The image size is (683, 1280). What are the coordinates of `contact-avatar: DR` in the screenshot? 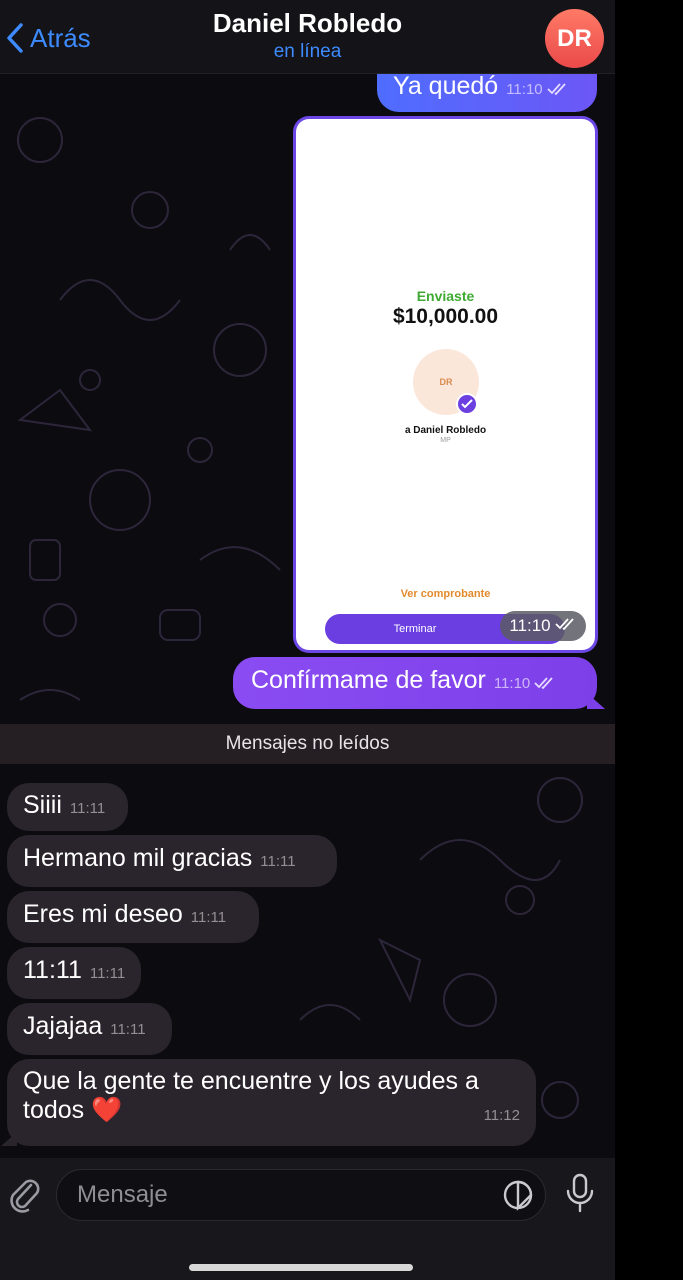 It's located at (574, 38).